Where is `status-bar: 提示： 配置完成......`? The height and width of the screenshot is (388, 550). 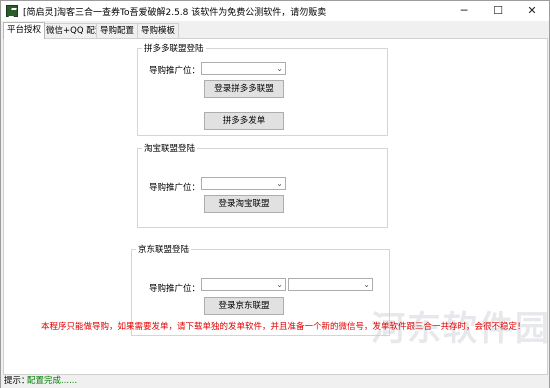
status-bar: 提示： 配置完成...... is located at coordinates (275, 381).